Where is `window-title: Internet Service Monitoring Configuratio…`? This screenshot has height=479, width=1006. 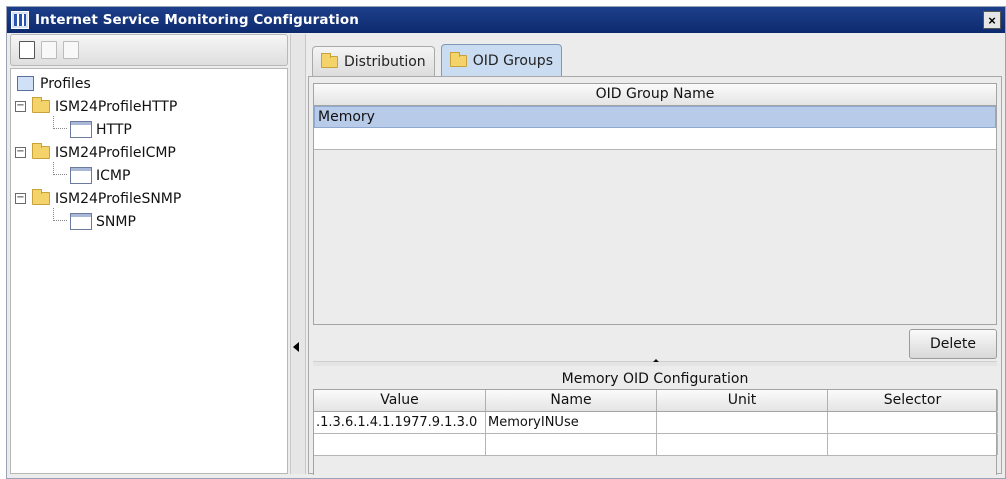 window-title: Internet Service Monitoring Configuratio… is located at coordinates (197, 20).